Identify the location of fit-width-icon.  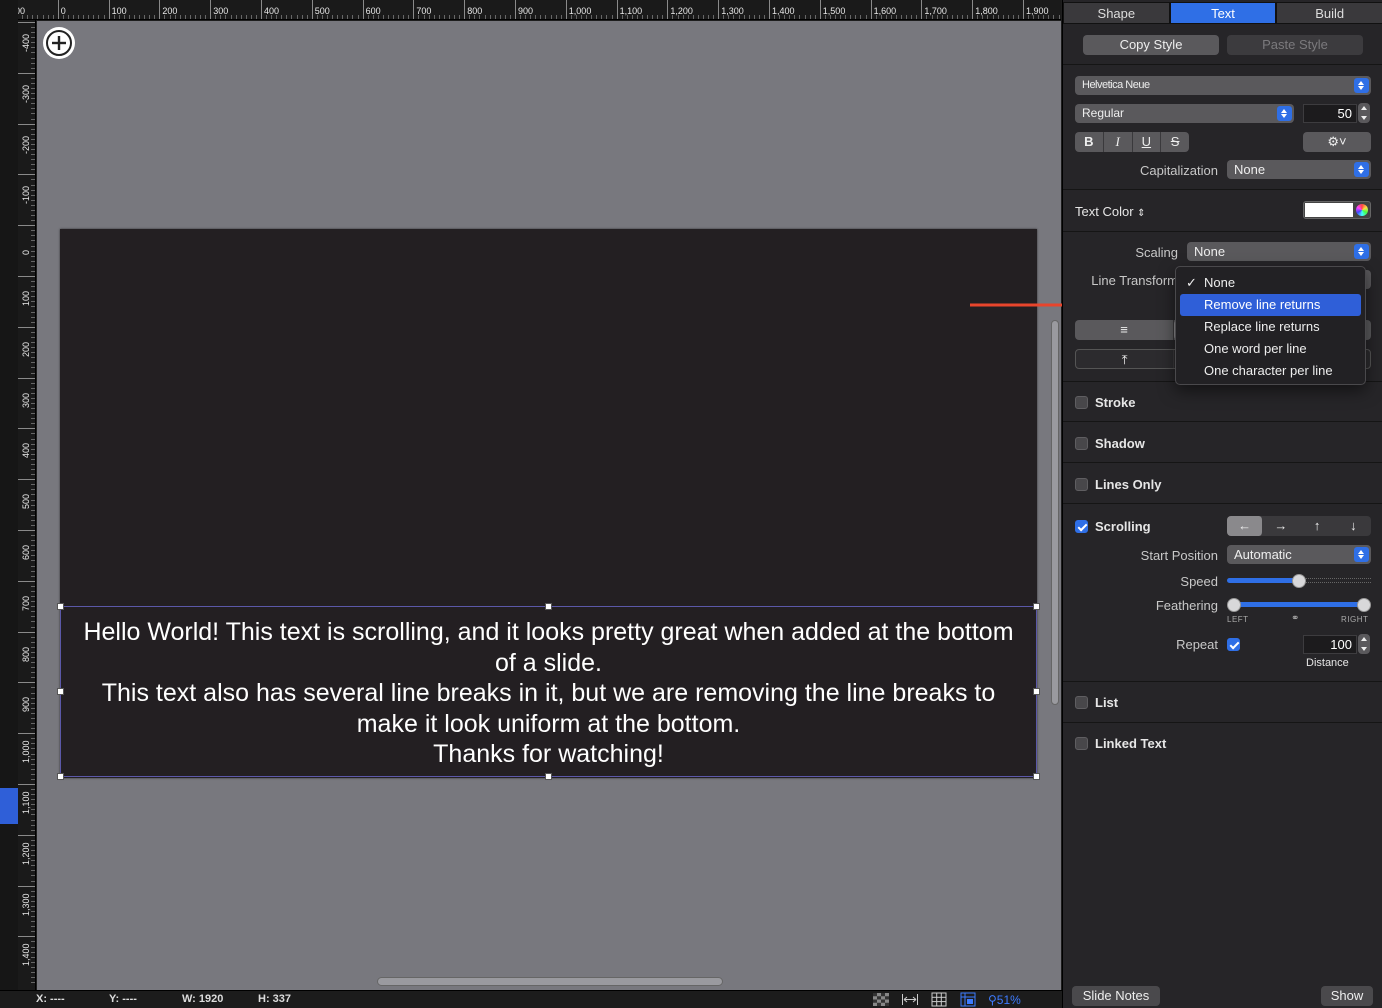
(910, 999).